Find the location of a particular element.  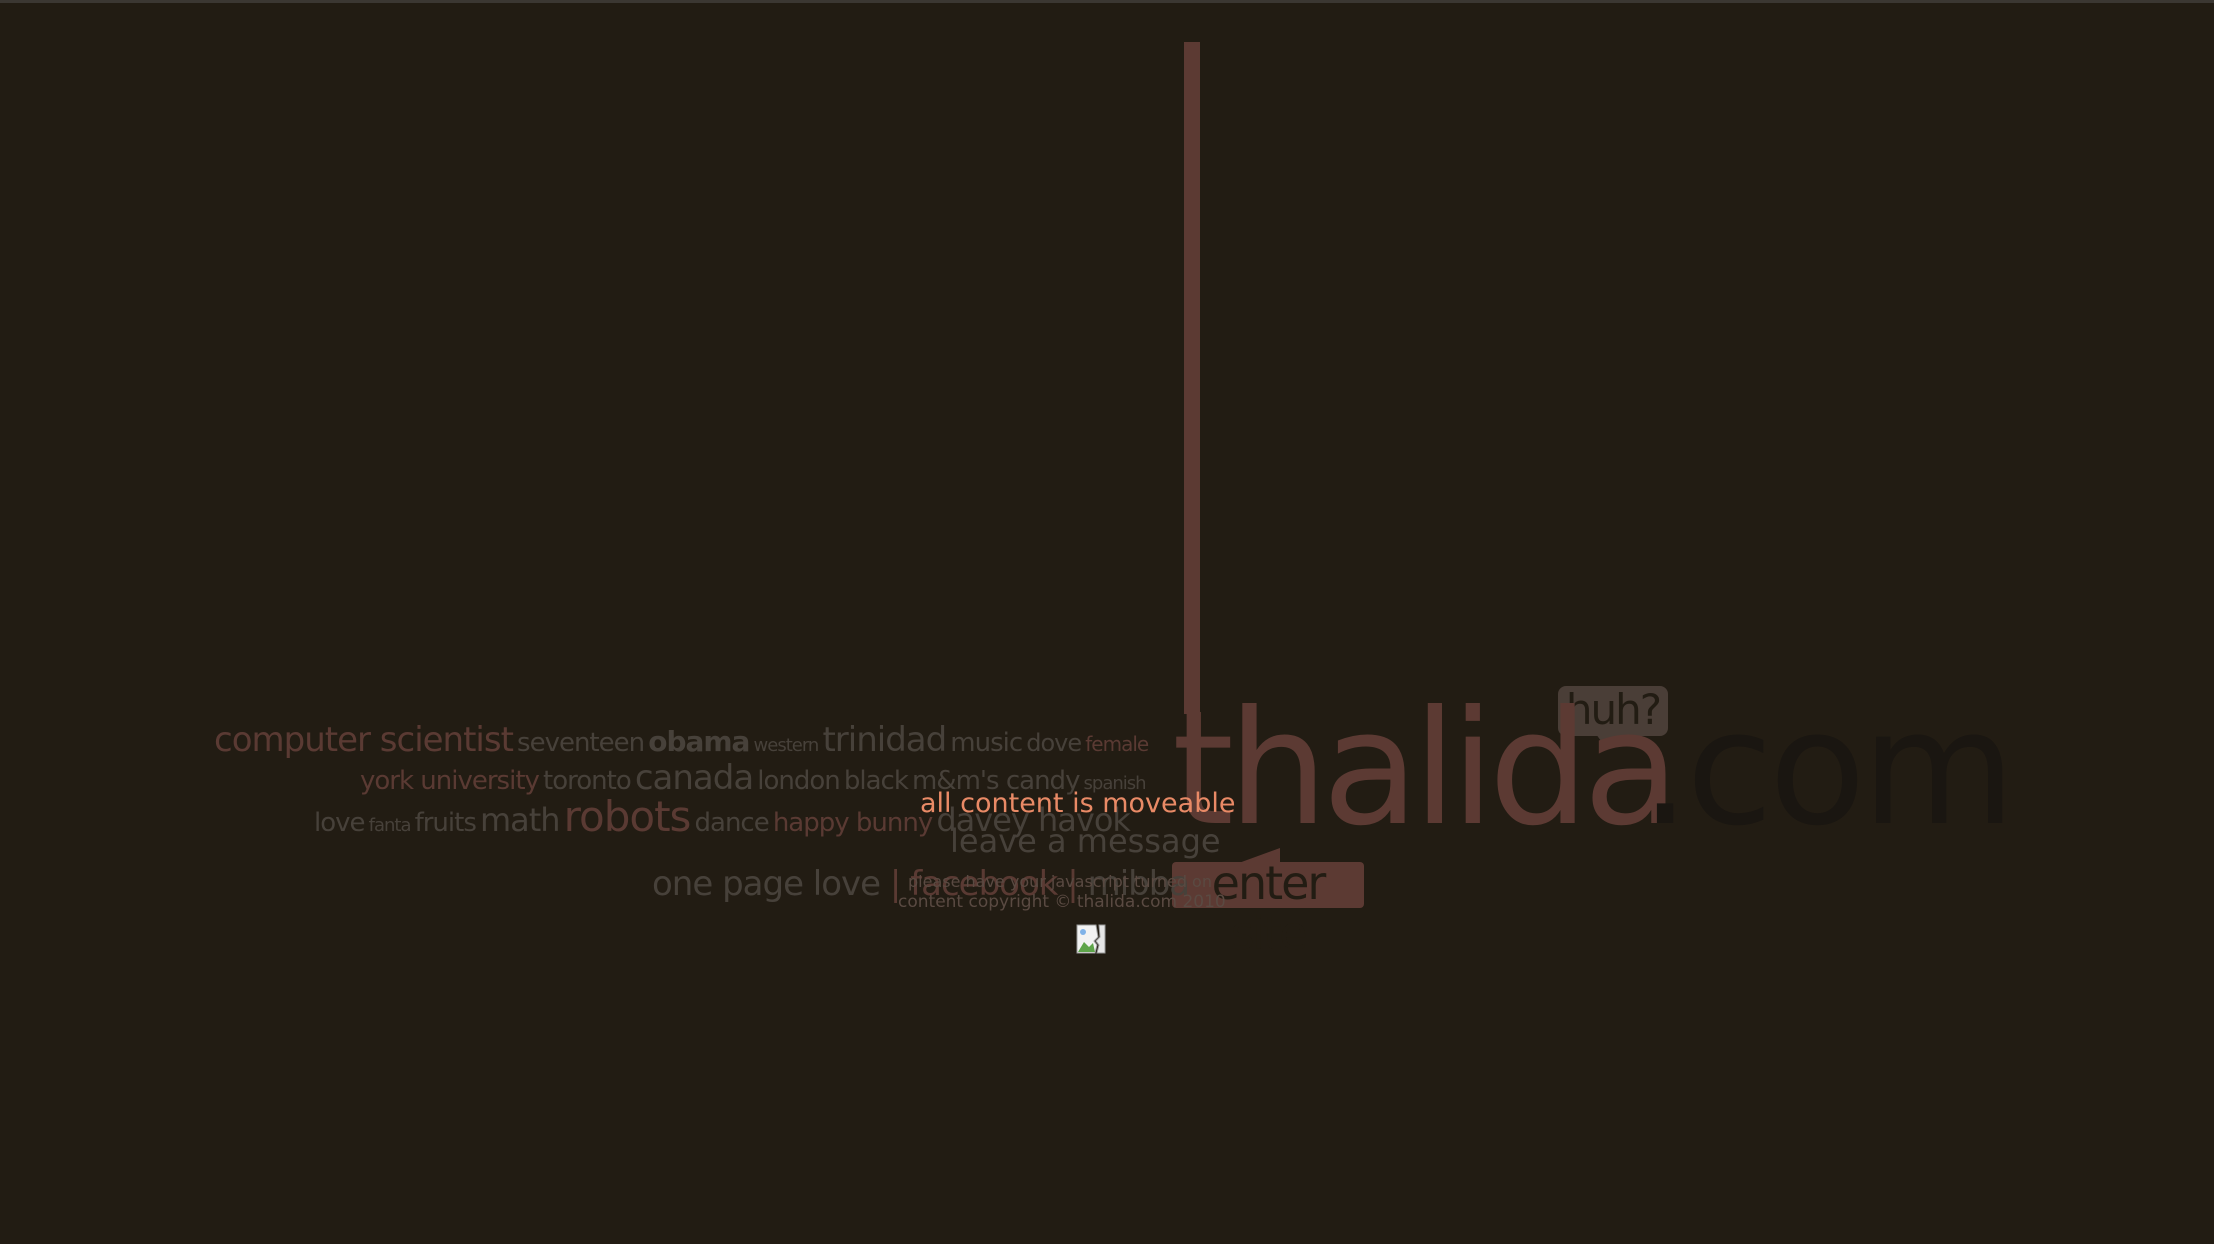

tag-happy-bunny: happy bunny is located at coordinates (853, 823).